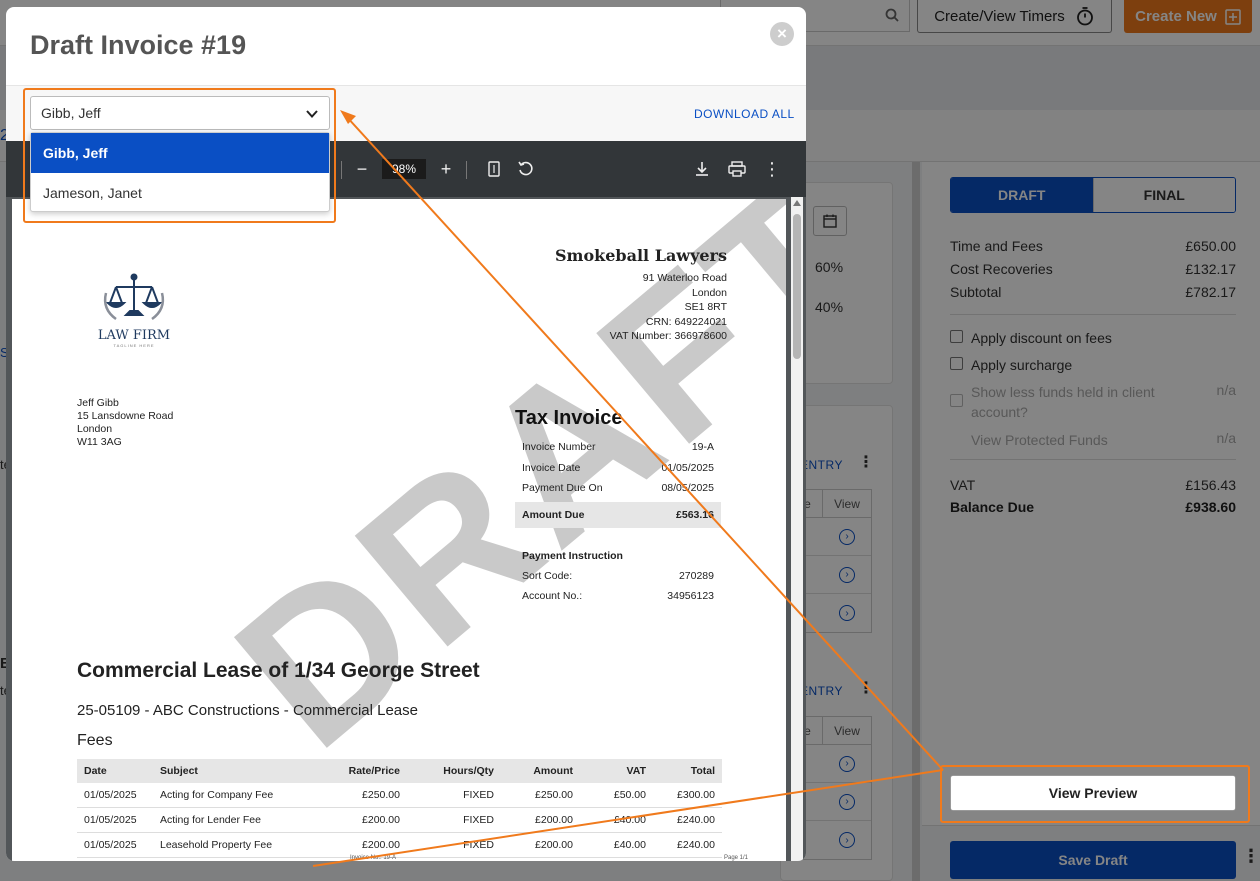  Describe the element at coordinates (1093, 793) in the screenshot. I see `view-preview-button-highlighted: View Preview` at that location.